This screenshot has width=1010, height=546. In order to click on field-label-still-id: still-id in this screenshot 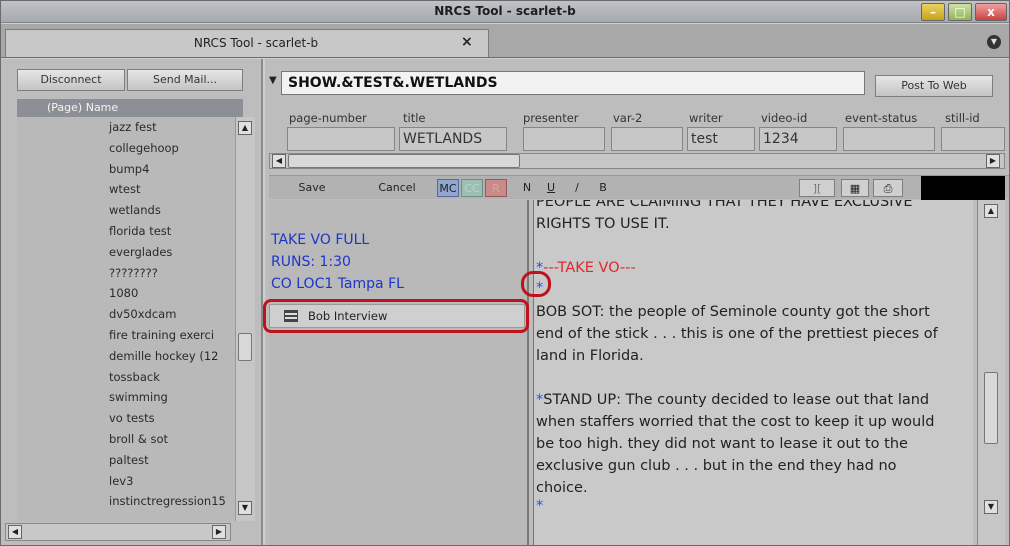, I will do `click(962, 118)`.